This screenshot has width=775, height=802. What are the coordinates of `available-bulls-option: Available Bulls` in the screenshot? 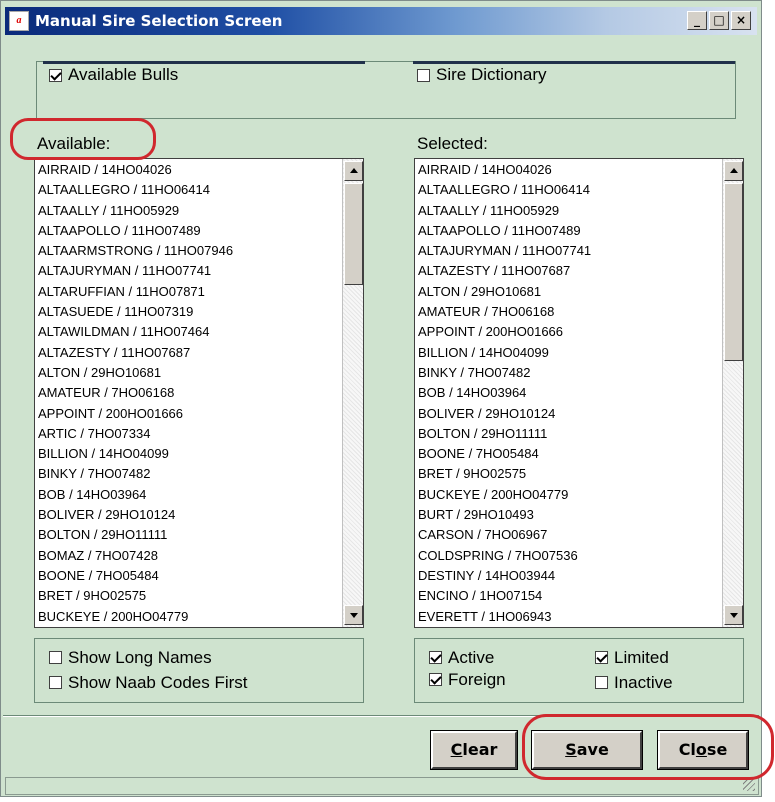 It's located at (113, 75).